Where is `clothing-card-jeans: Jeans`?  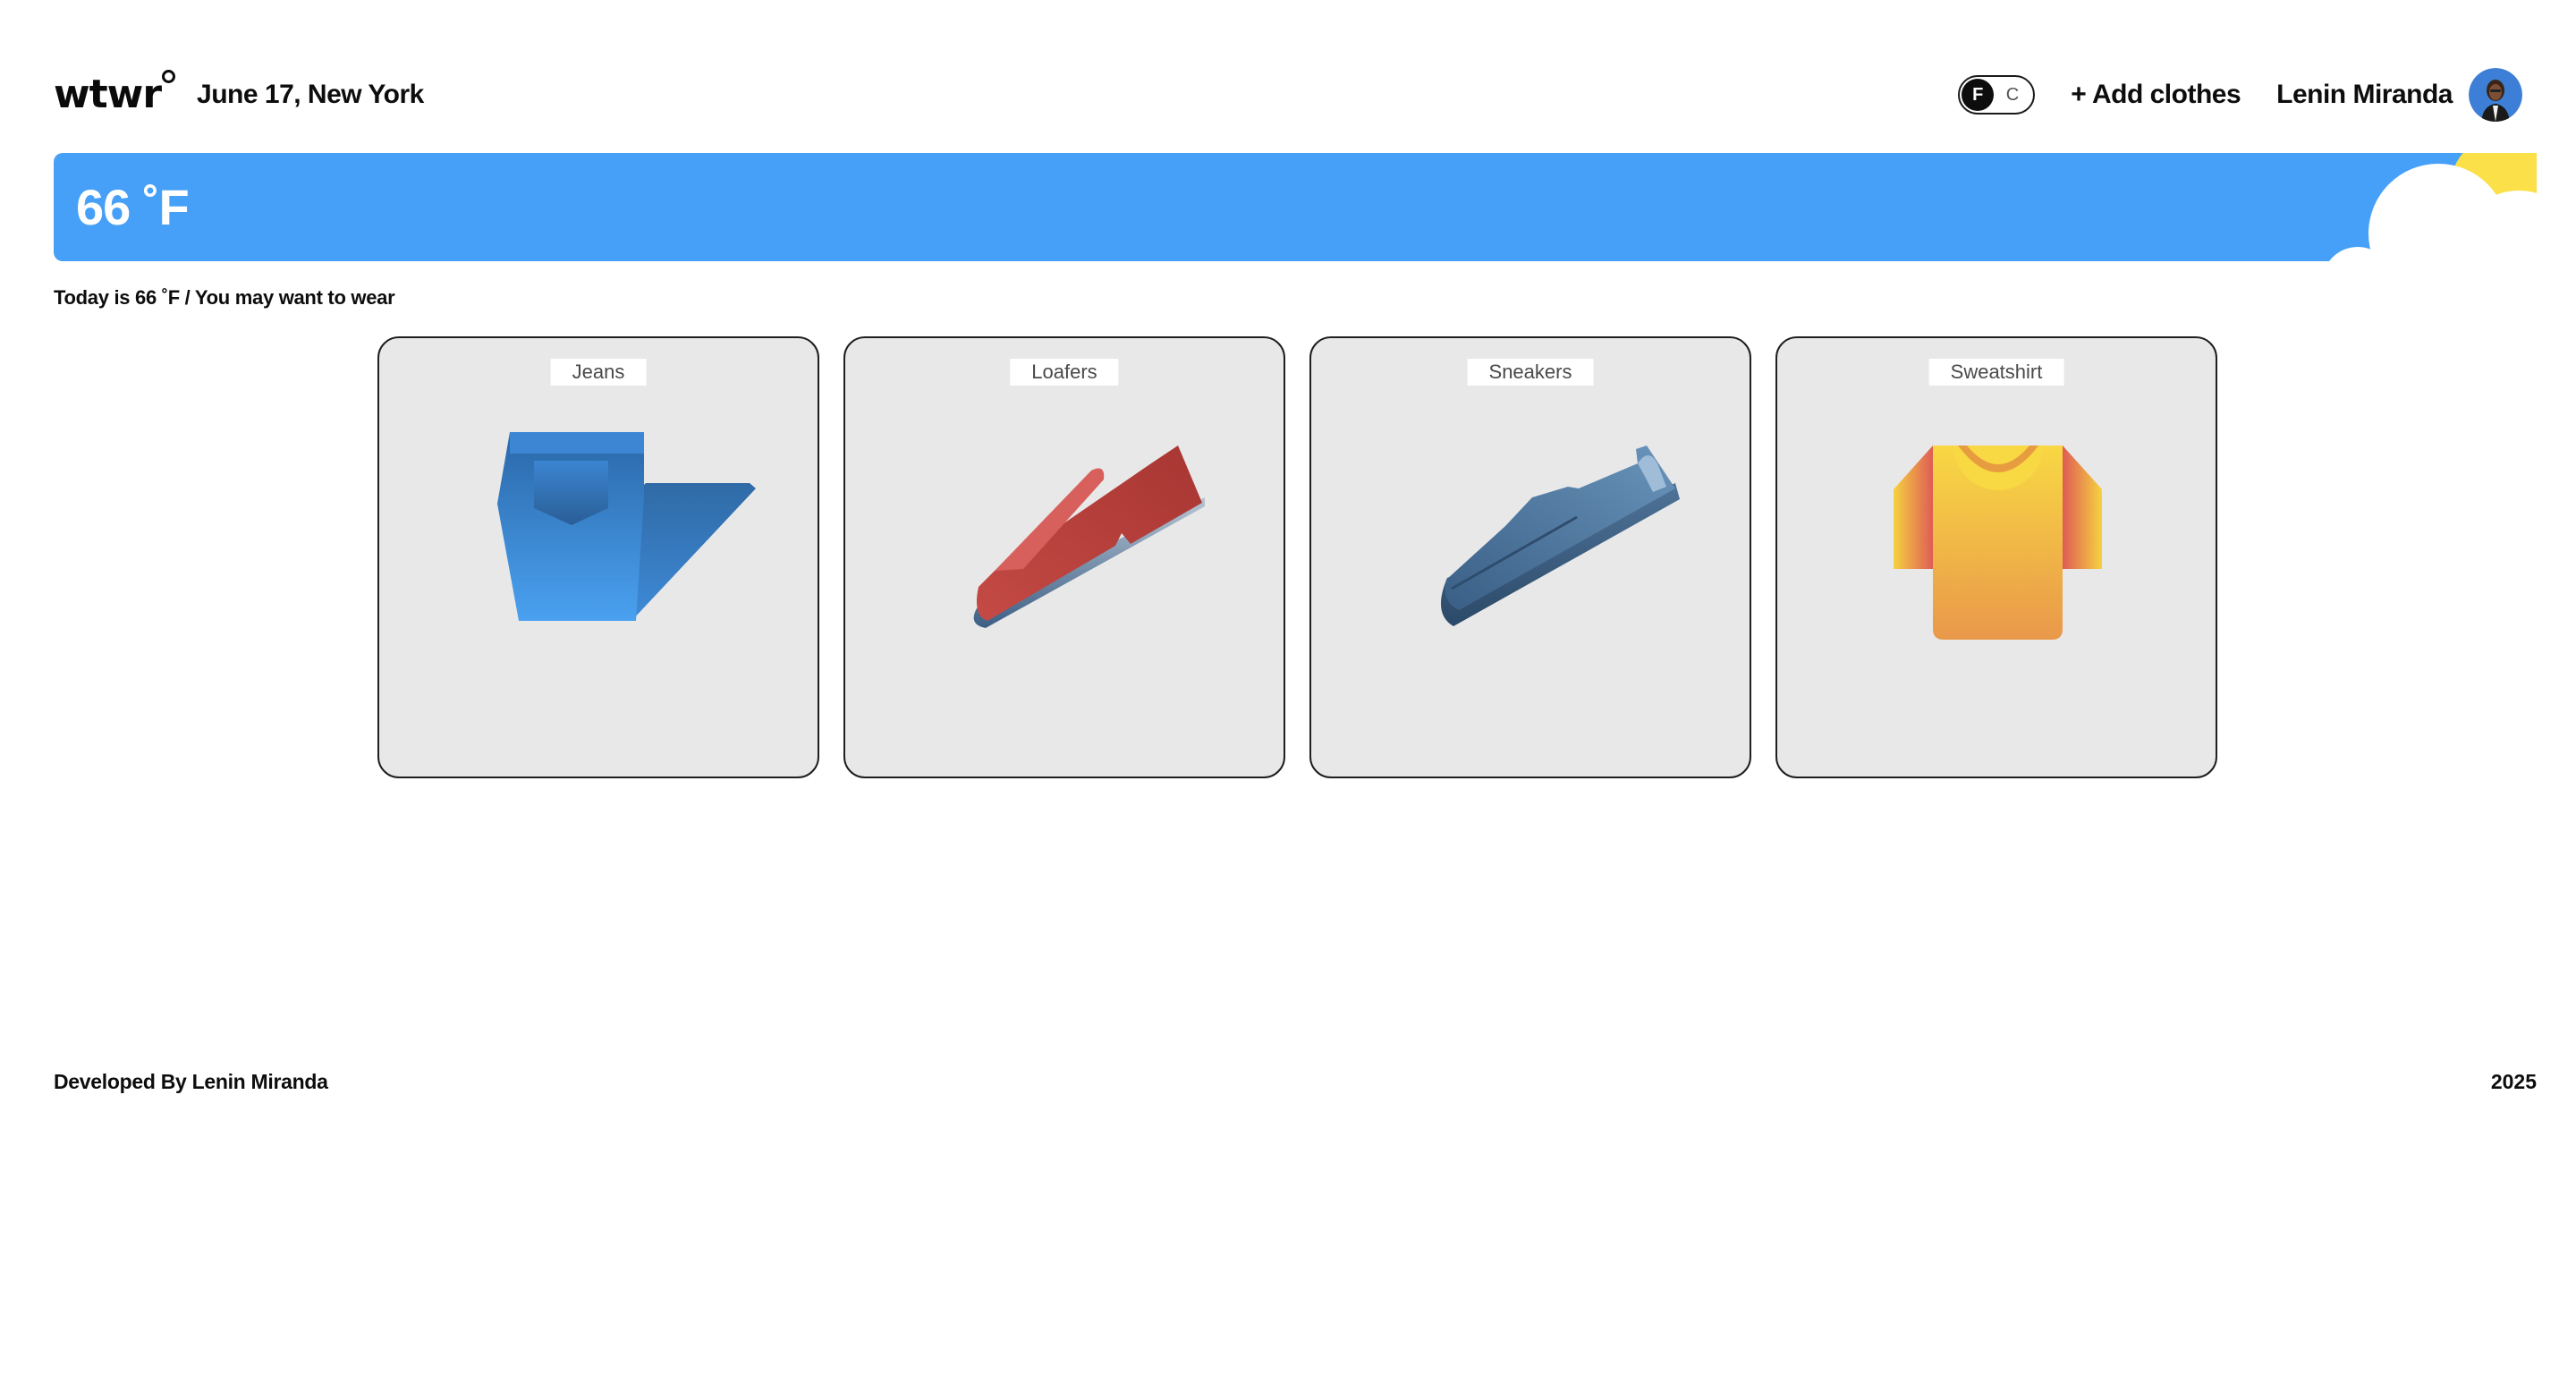 clothing-card-jeans: Jeans is located at coordinates (598, 557).